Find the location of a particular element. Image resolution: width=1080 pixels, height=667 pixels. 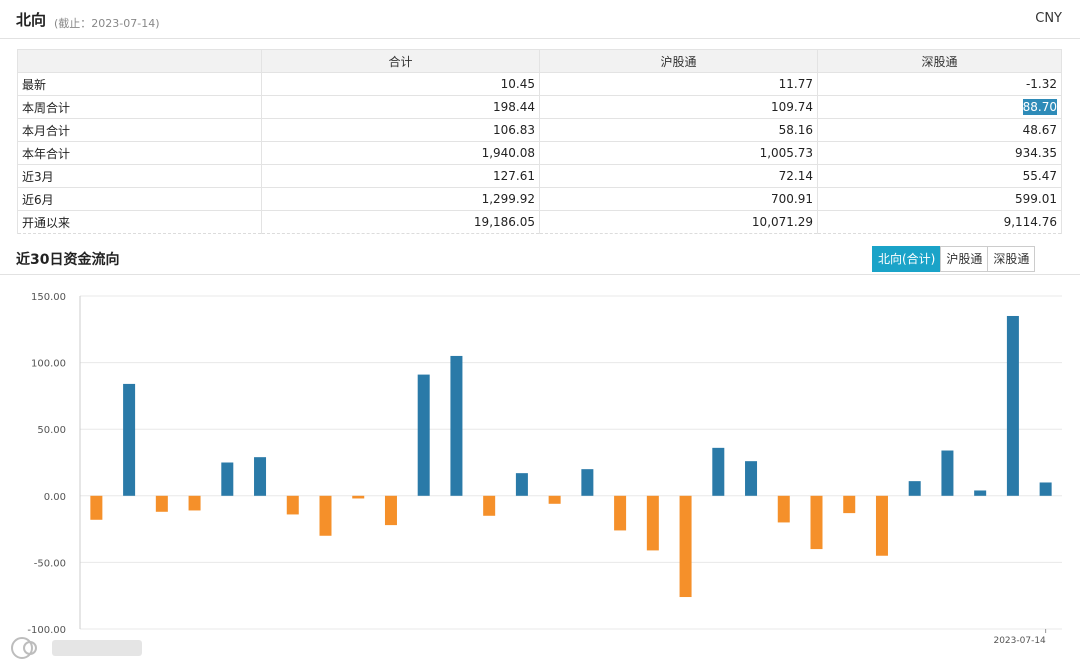

table-cell: 72.14 is located at coordinates (678, 176).